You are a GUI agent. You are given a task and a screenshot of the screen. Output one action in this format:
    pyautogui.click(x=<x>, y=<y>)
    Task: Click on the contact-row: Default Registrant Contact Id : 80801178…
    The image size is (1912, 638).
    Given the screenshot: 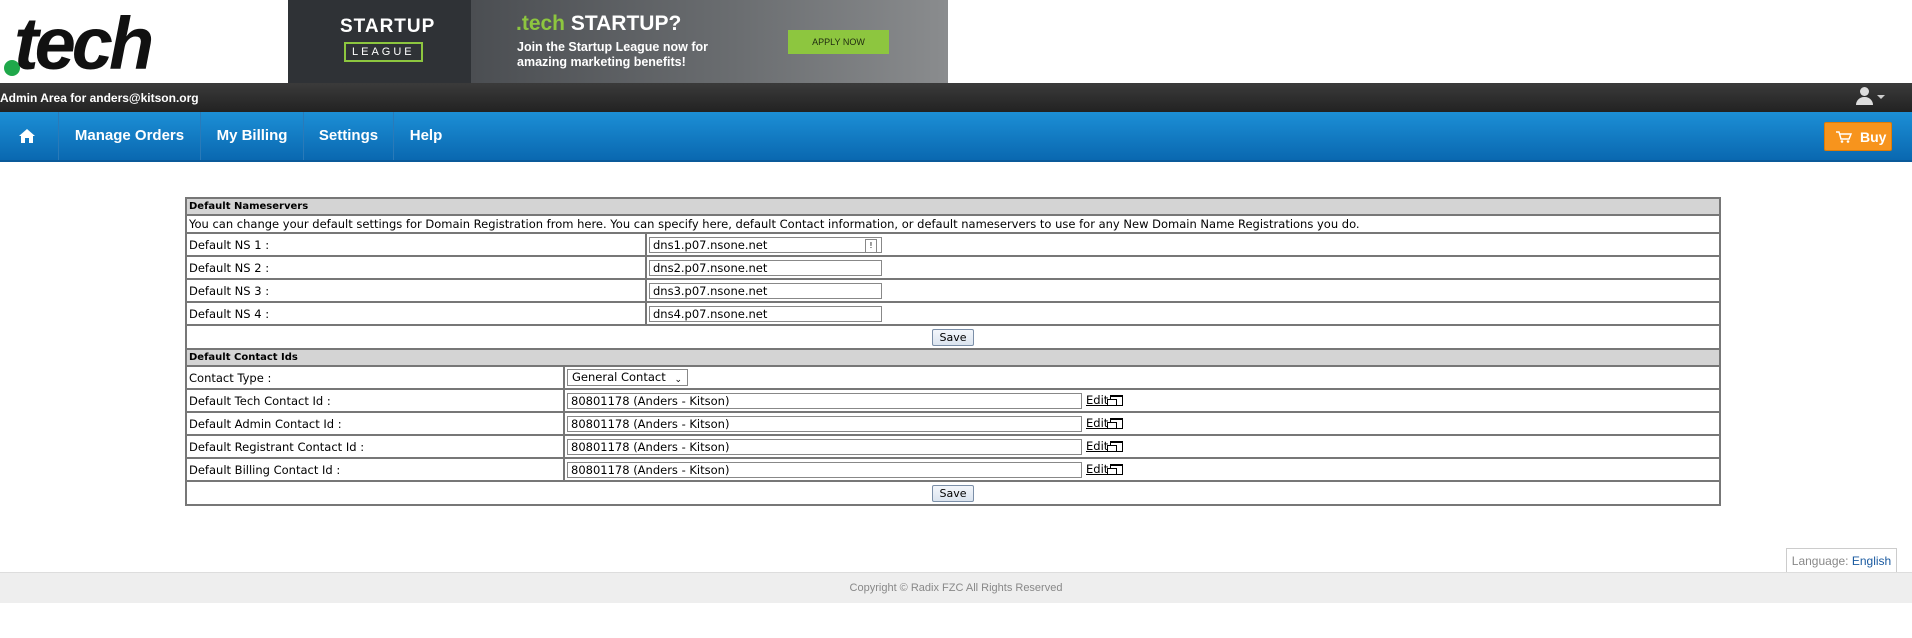 What is the action you would take?
    pyautogui.click(x=953, y=446)
    